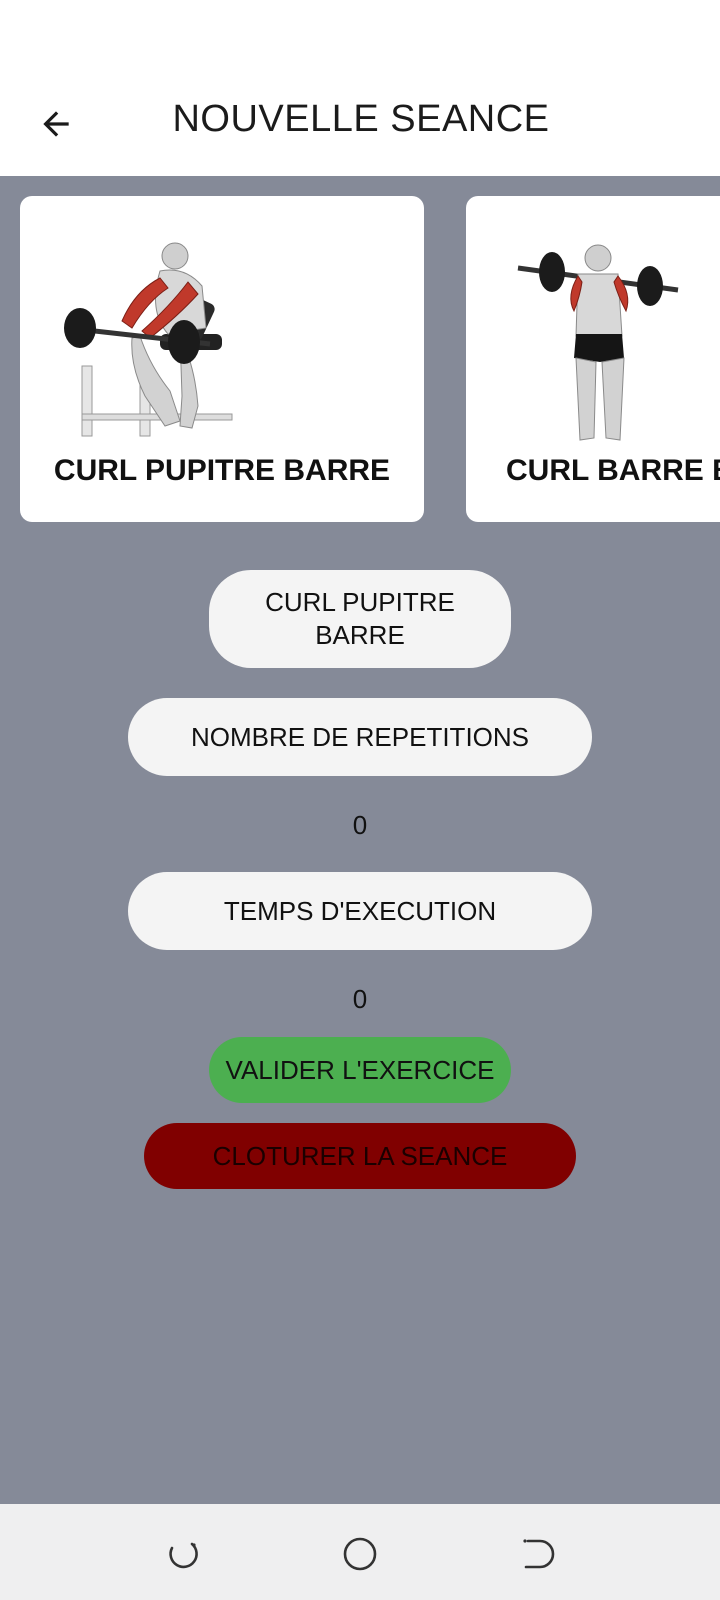 This screenshot has height=1600, width=720. Describe the element at coordinates (360, 1156) in the screenshot. I see `close-session-button: CLOTURER LA SEANCE` at that location.